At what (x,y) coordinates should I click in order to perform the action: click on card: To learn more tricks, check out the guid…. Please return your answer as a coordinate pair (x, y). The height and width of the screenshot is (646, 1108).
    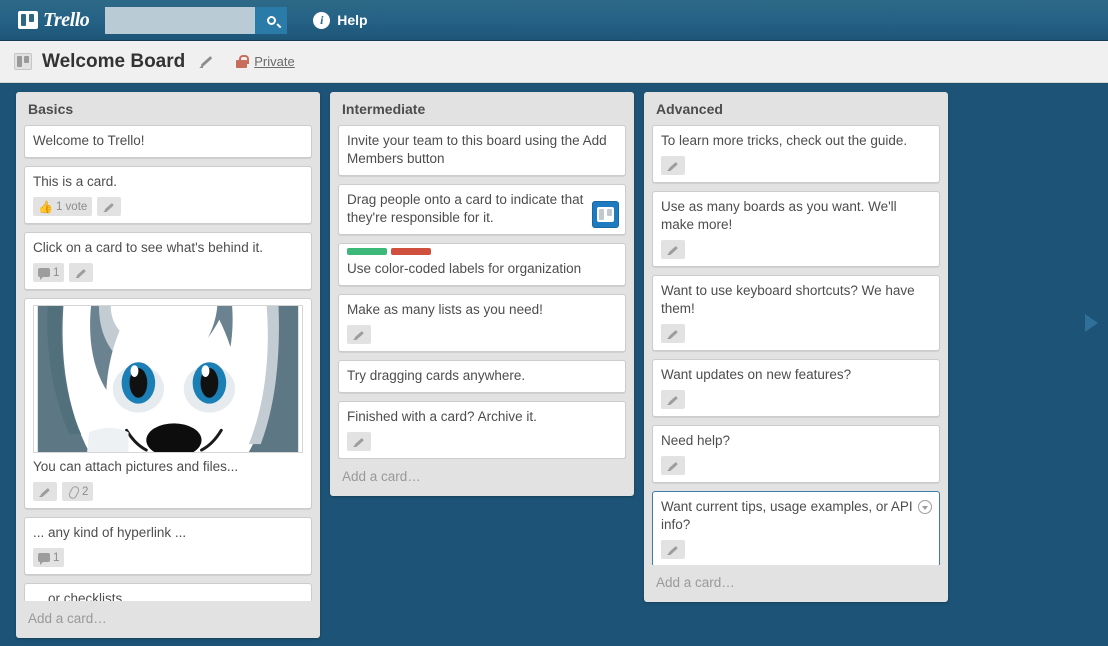
    Looking at the image, I should click on (796, 154).